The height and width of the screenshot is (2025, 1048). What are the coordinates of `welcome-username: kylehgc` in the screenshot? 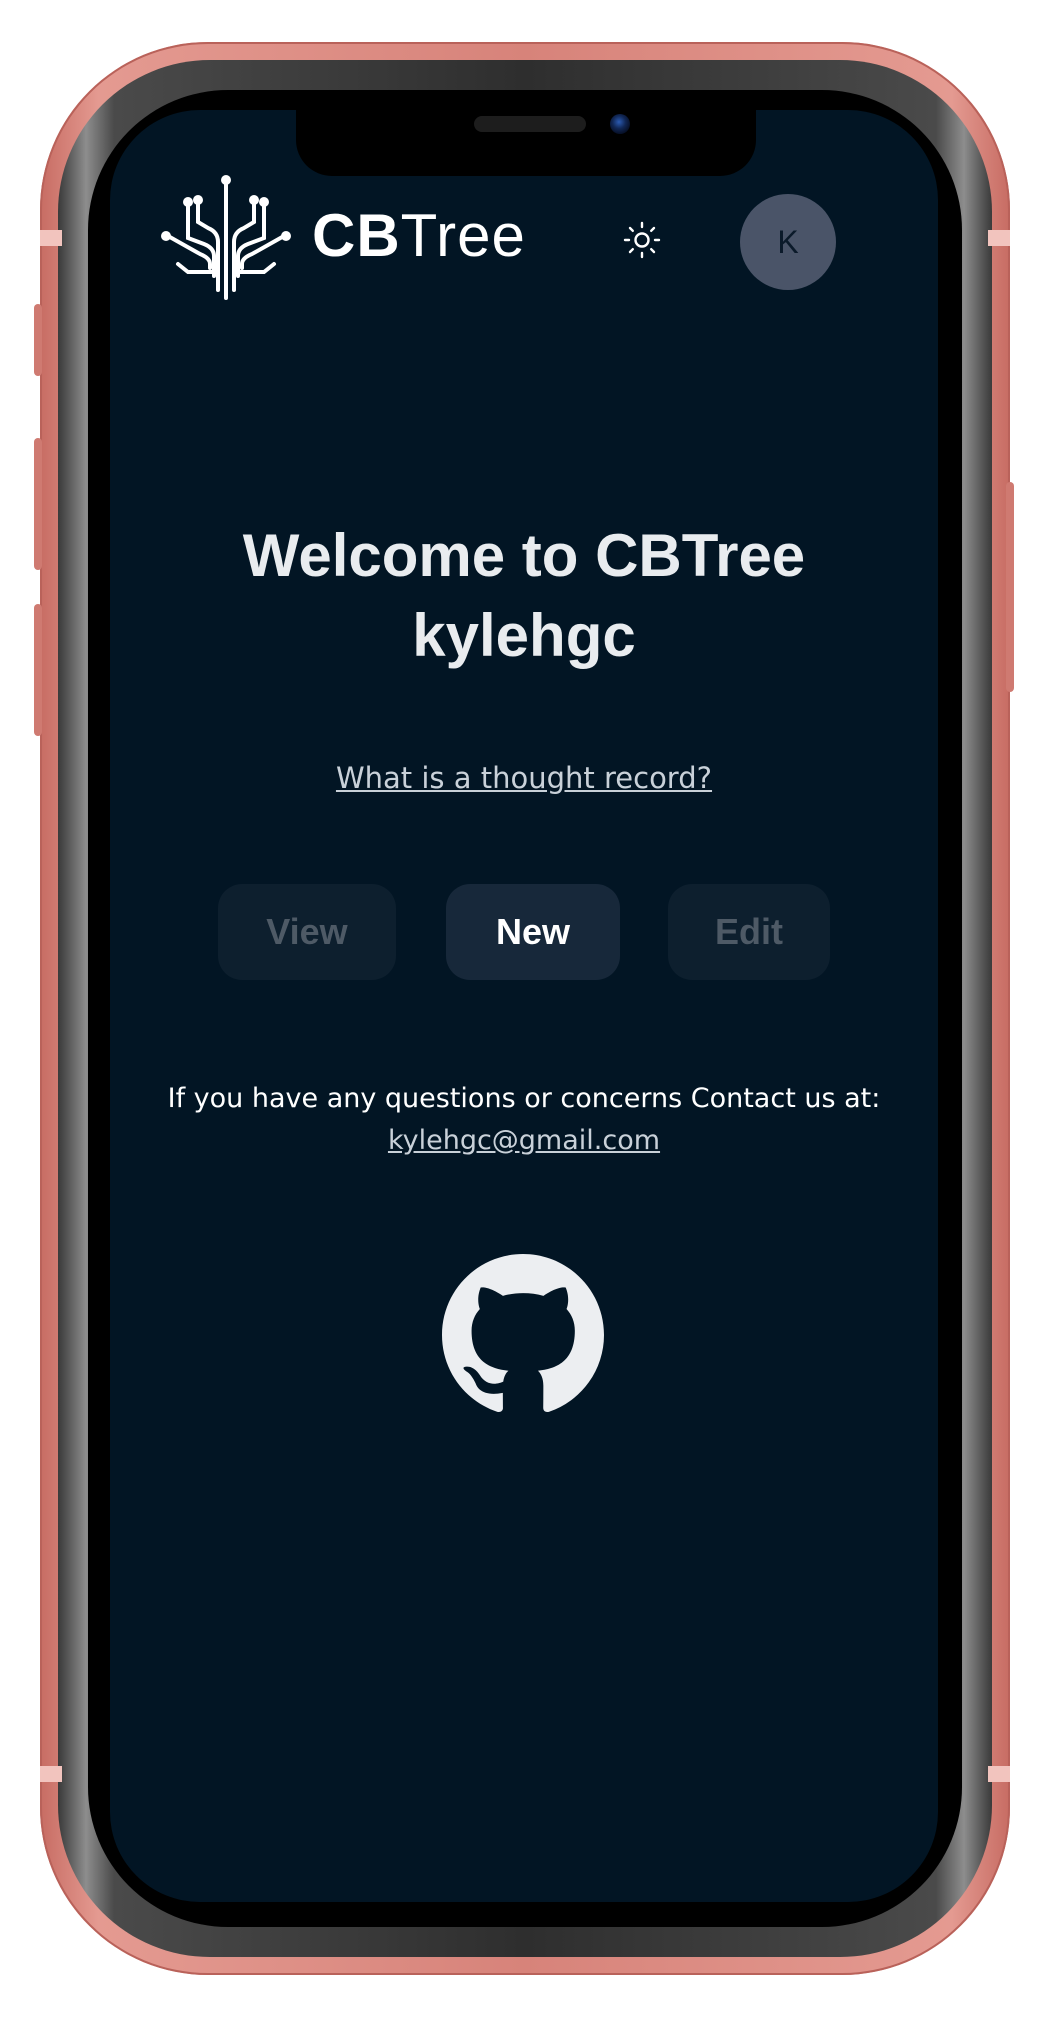 It's located at (524, 635).